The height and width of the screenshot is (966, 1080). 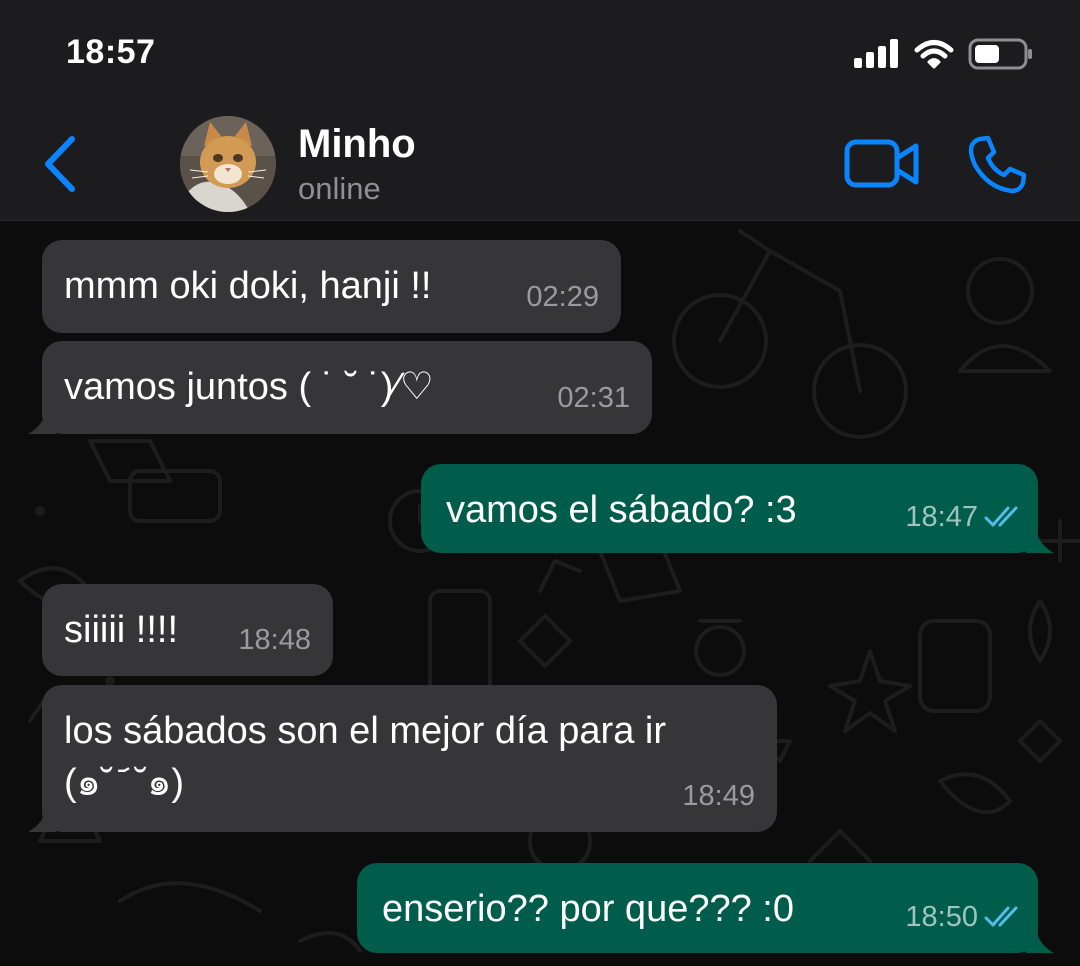 I want to click on message-meta: 18:50, so click(x=965, y=917).